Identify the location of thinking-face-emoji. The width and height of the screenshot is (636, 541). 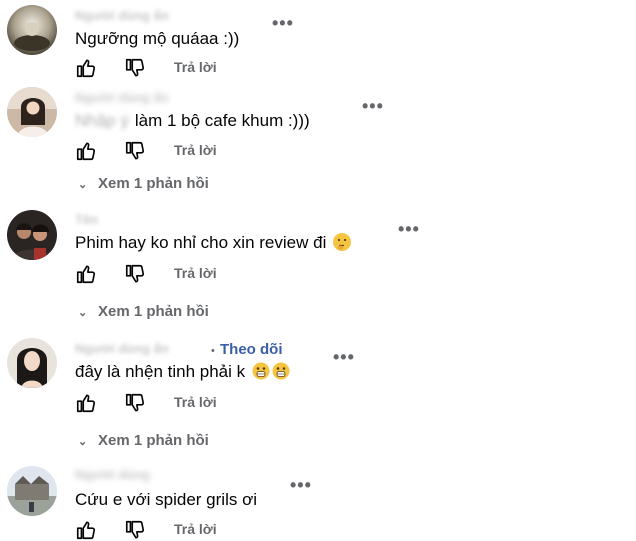
(342, 242).